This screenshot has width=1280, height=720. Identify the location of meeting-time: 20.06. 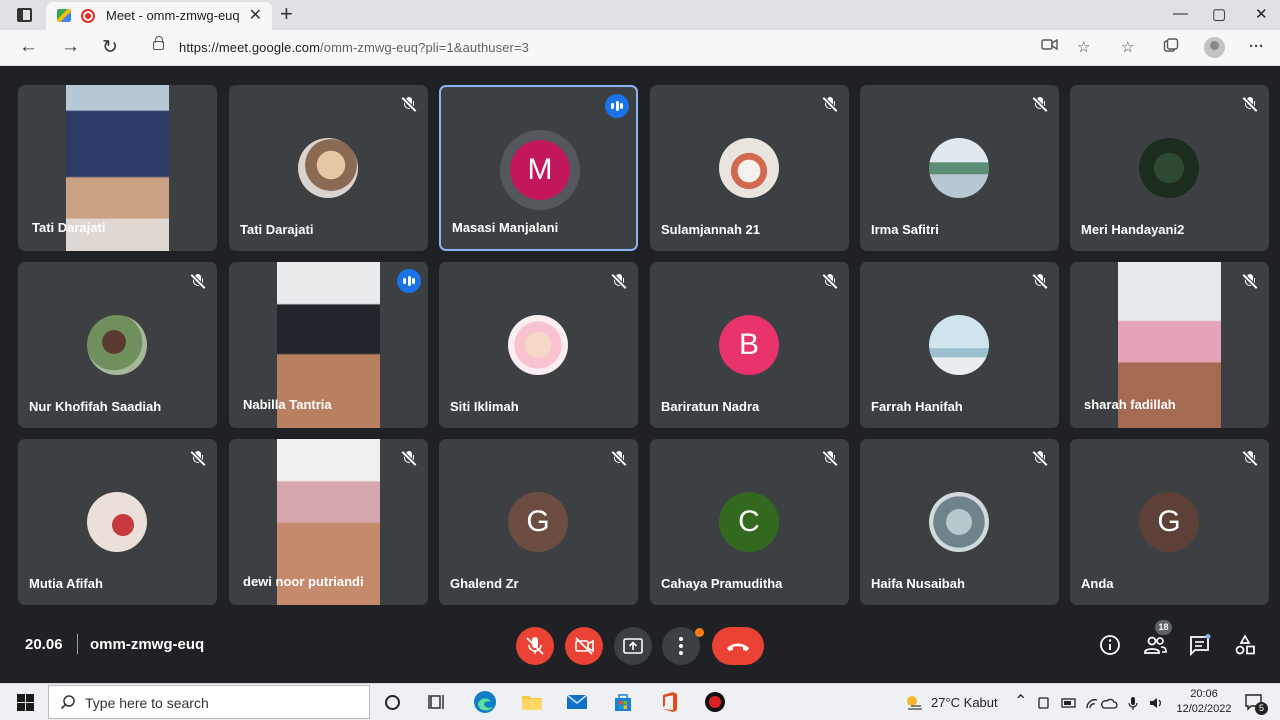
(44, 644).